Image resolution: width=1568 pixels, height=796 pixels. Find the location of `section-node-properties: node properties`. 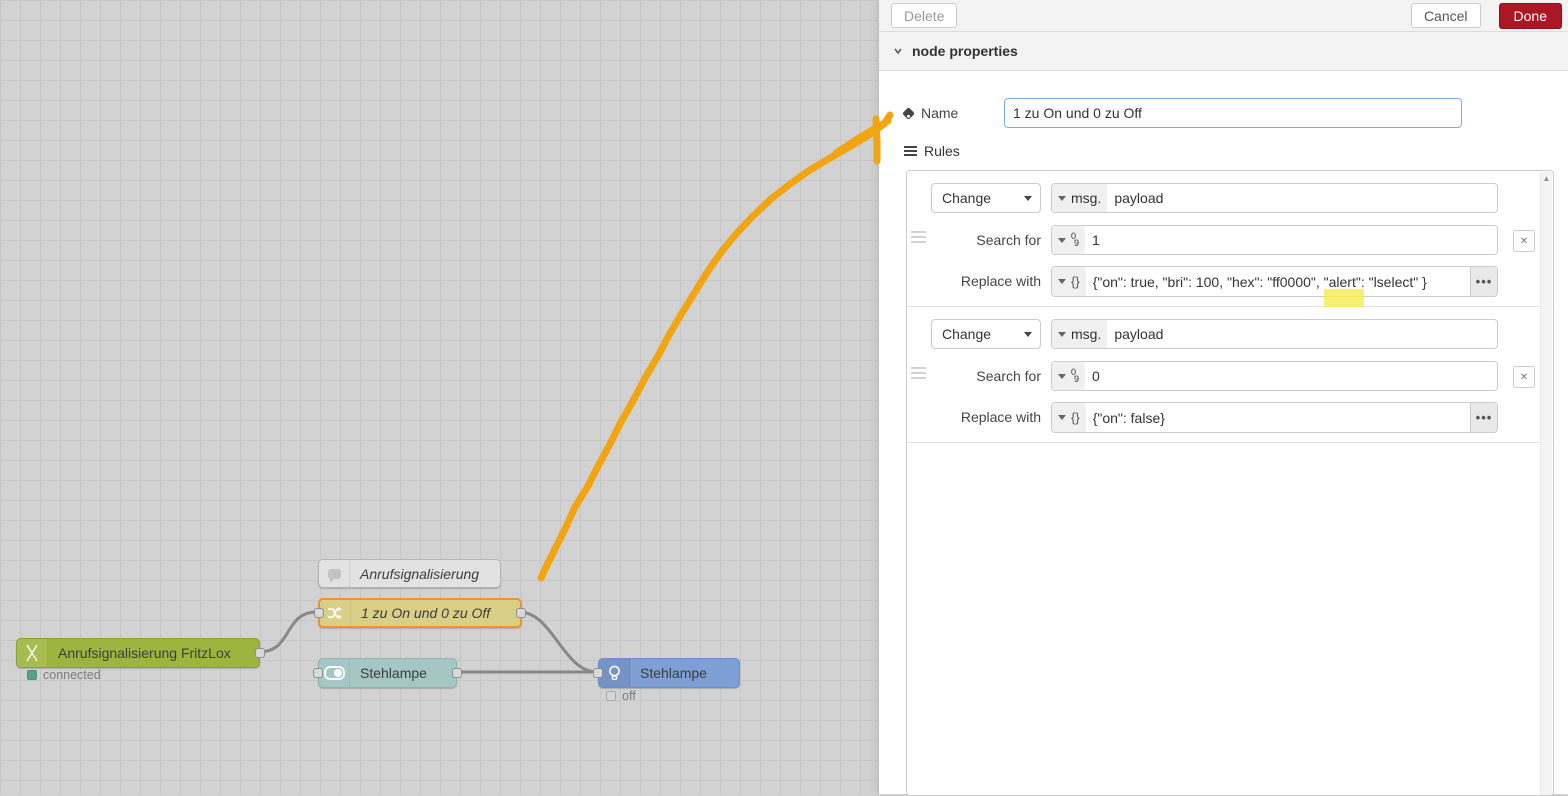

section-node-properties: node properties is located at coordinates (1223, 51).